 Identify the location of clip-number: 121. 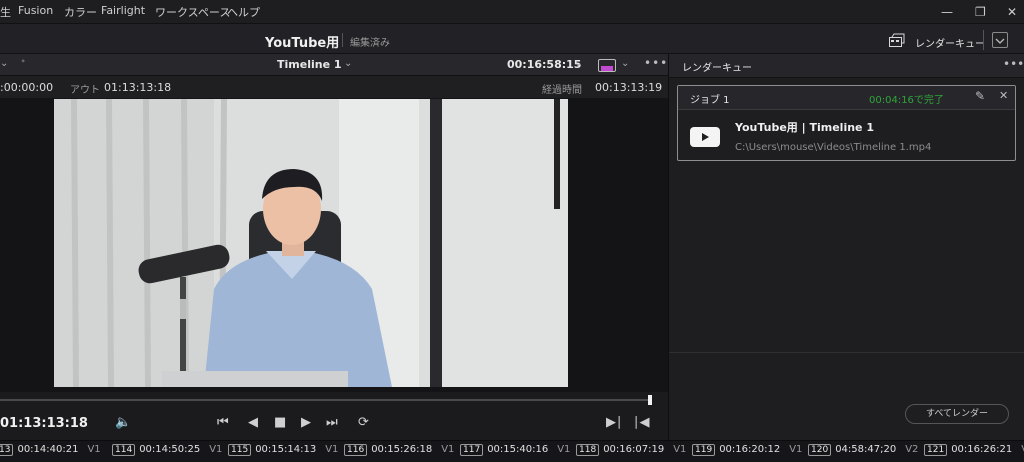
(936, 450).